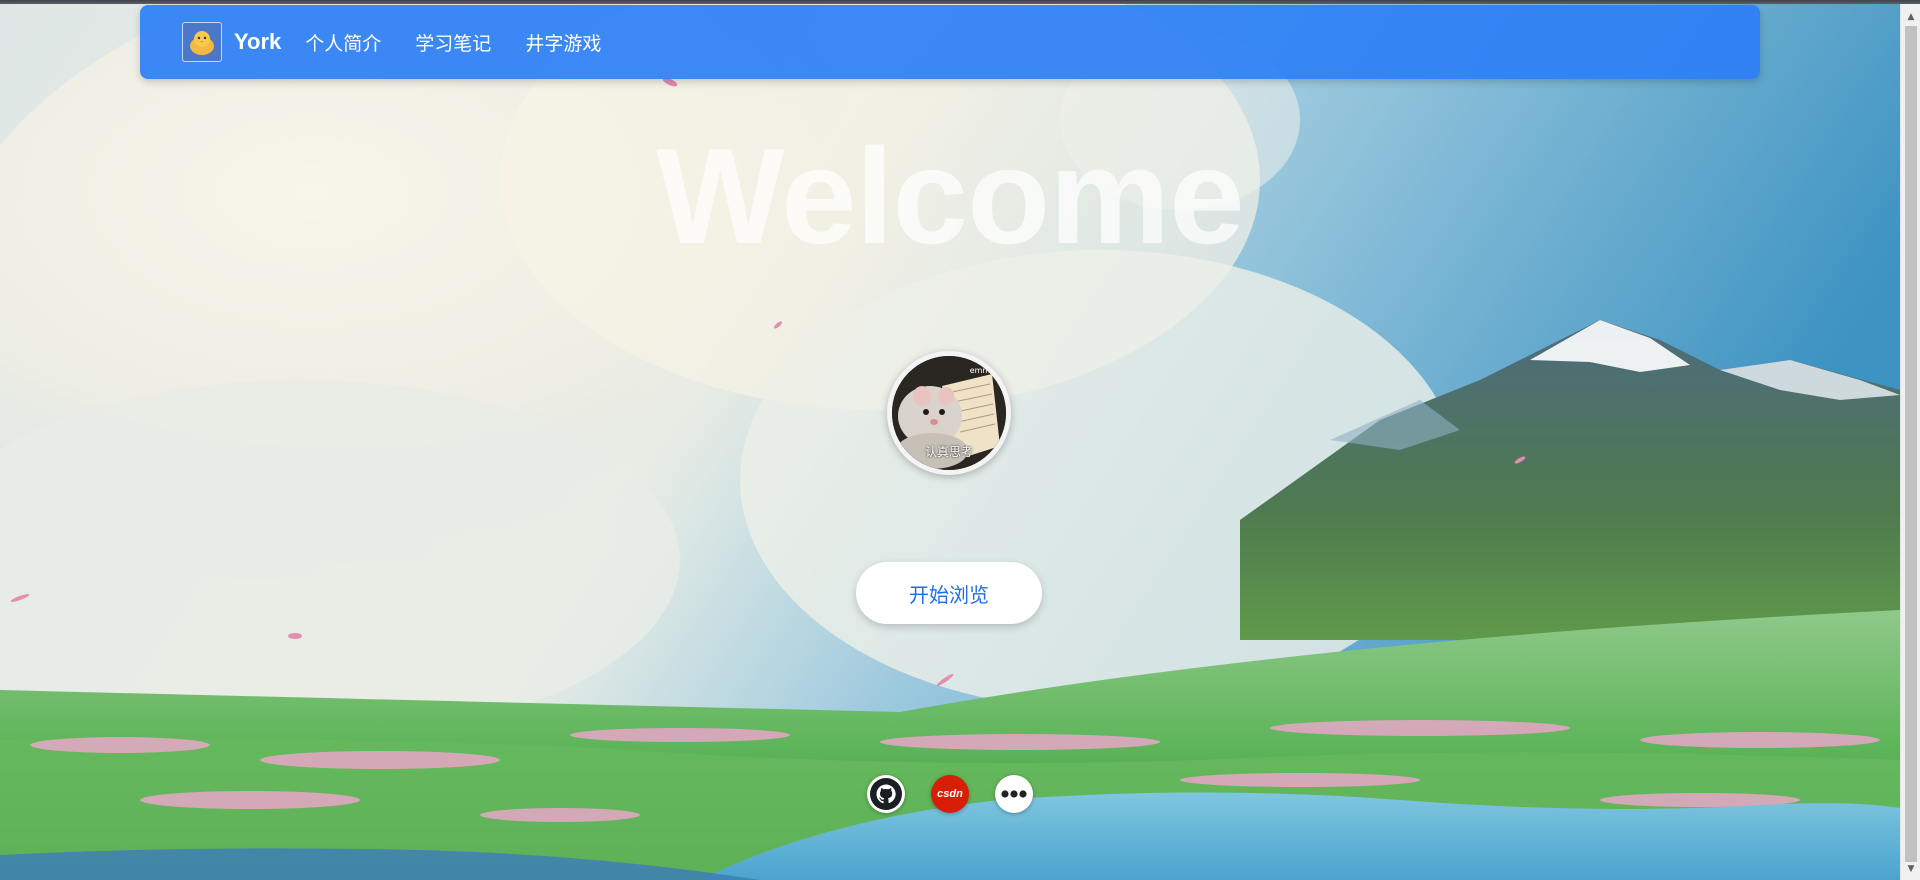 The image size is (1920, 880). What do you see at coordinates (1014, 794) in the screenshot?
I see `more-icon` at bounding box center [1014, 794].